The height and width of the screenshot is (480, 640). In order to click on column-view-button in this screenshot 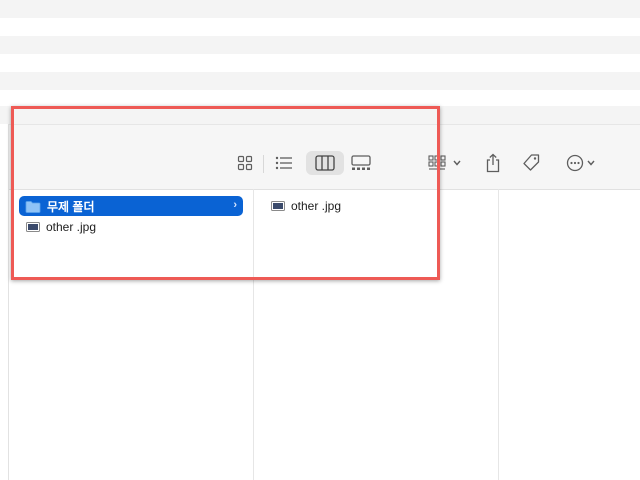, I will do `click(325, 163)`.